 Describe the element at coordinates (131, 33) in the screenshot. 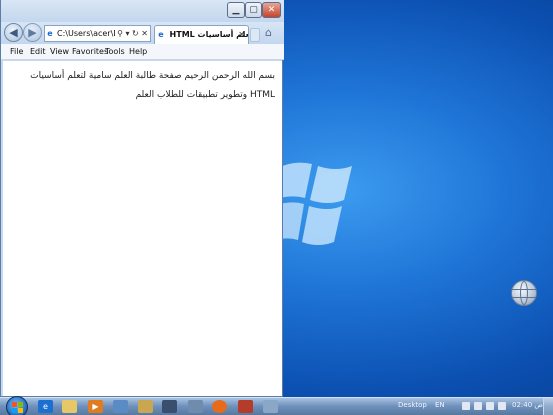

I see `address-tools: ⚲ ▾ ↻ ✕` at that location.